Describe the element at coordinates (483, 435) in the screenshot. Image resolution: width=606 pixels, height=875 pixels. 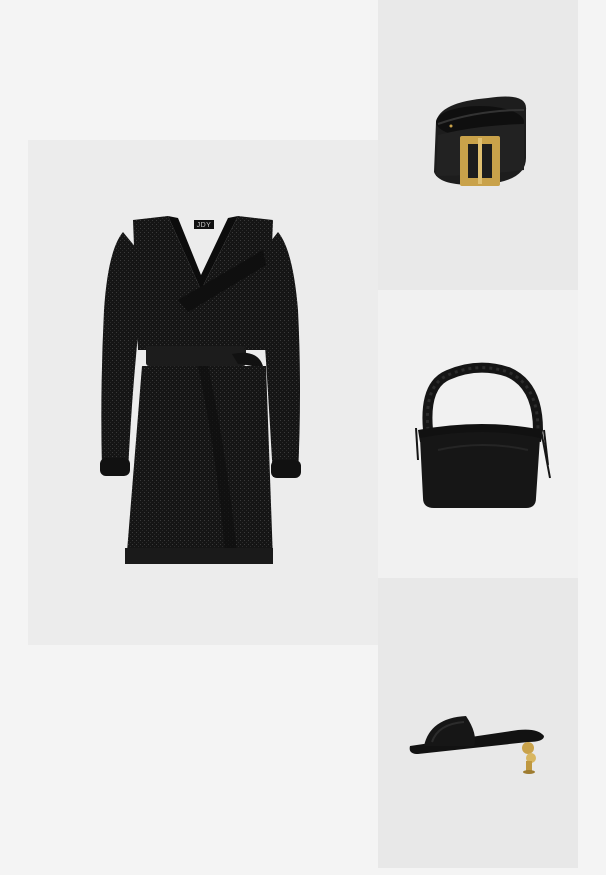
I see `bag-illustration` at that location.